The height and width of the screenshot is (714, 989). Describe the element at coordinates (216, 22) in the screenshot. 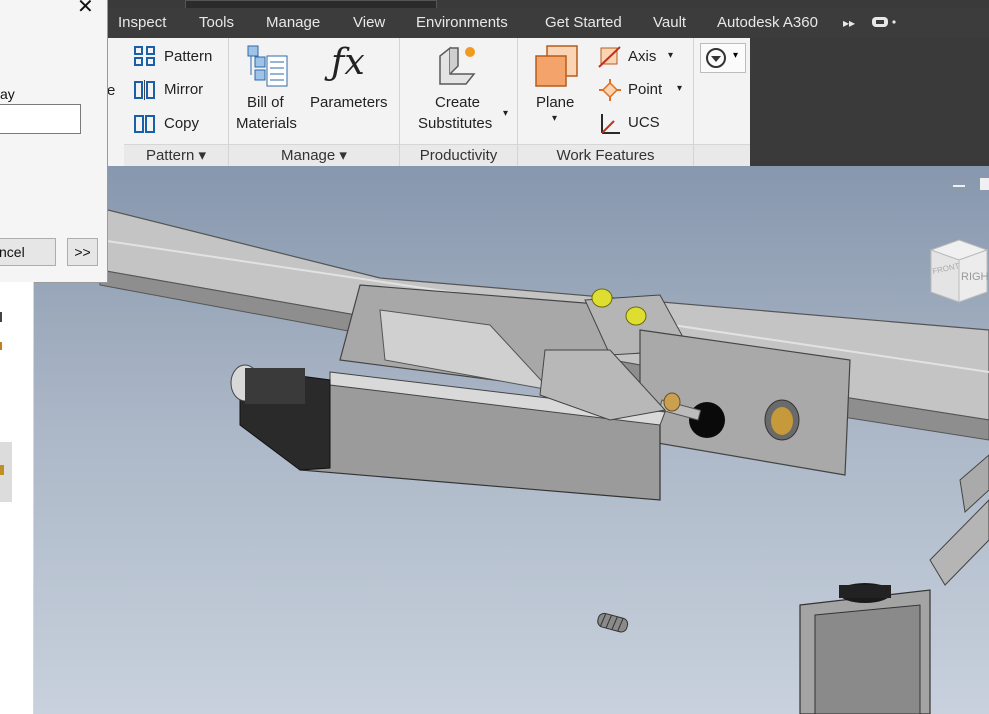

I see `tab-tools: Tools` at that location.